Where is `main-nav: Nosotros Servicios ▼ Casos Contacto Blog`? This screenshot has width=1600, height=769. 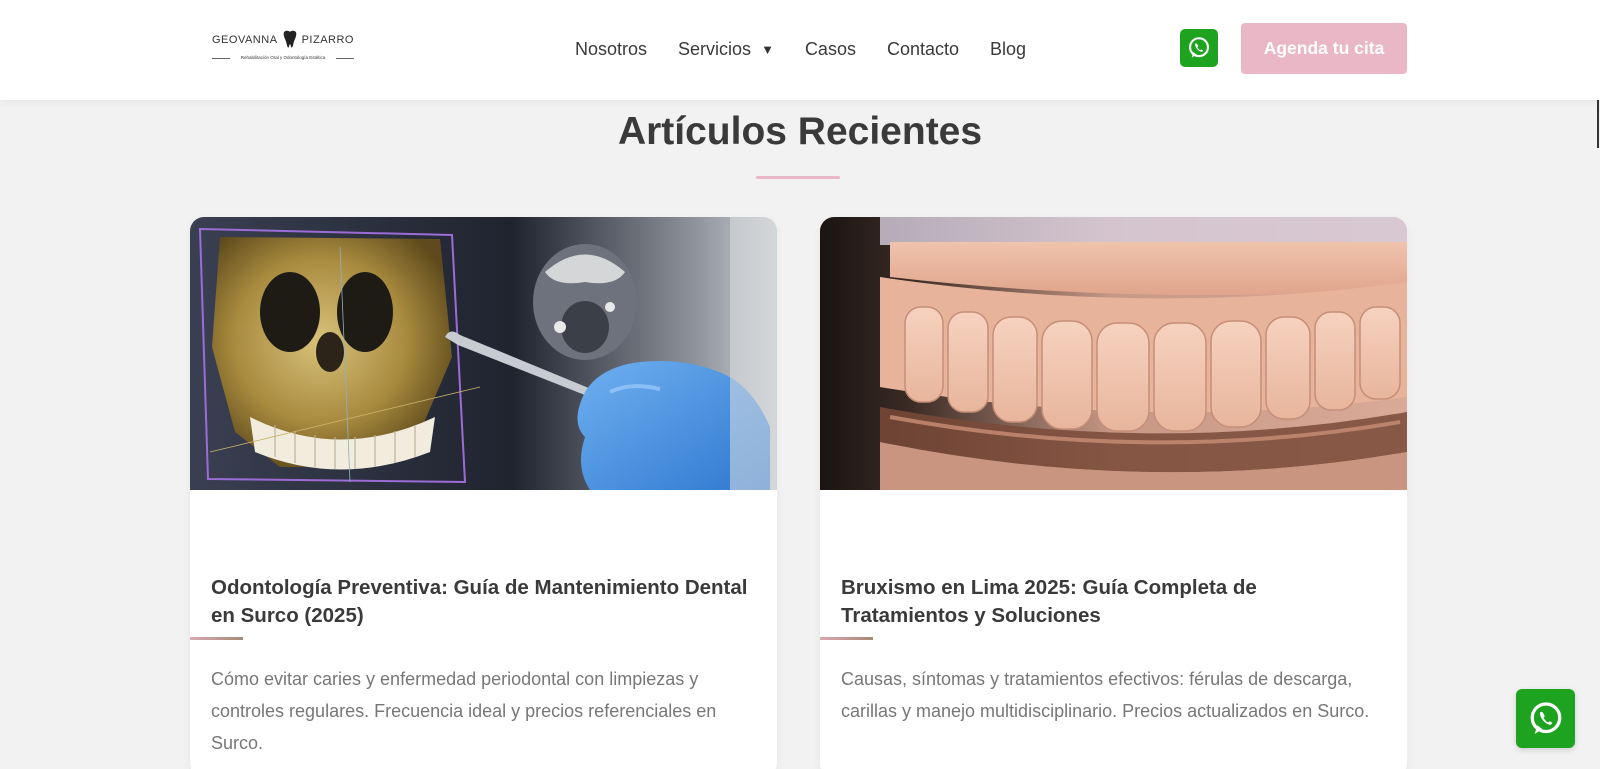
main-nav: Nosotros Servicios ▼ Casos Contacto Blog is located at coordinates (800, 49).